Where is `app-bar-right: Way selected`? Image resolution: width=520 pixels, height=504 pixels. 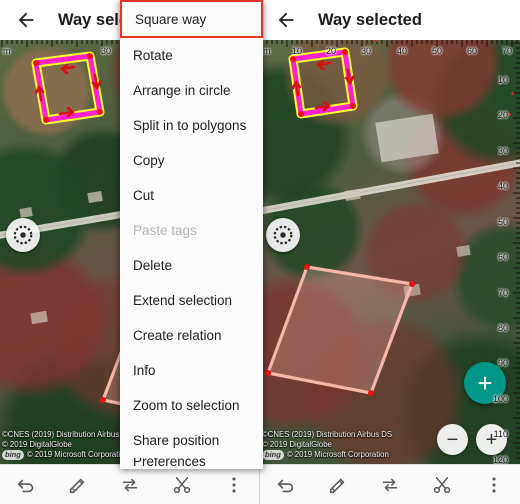 app-bar-right: Way selected is located at coordinates (390, 20).